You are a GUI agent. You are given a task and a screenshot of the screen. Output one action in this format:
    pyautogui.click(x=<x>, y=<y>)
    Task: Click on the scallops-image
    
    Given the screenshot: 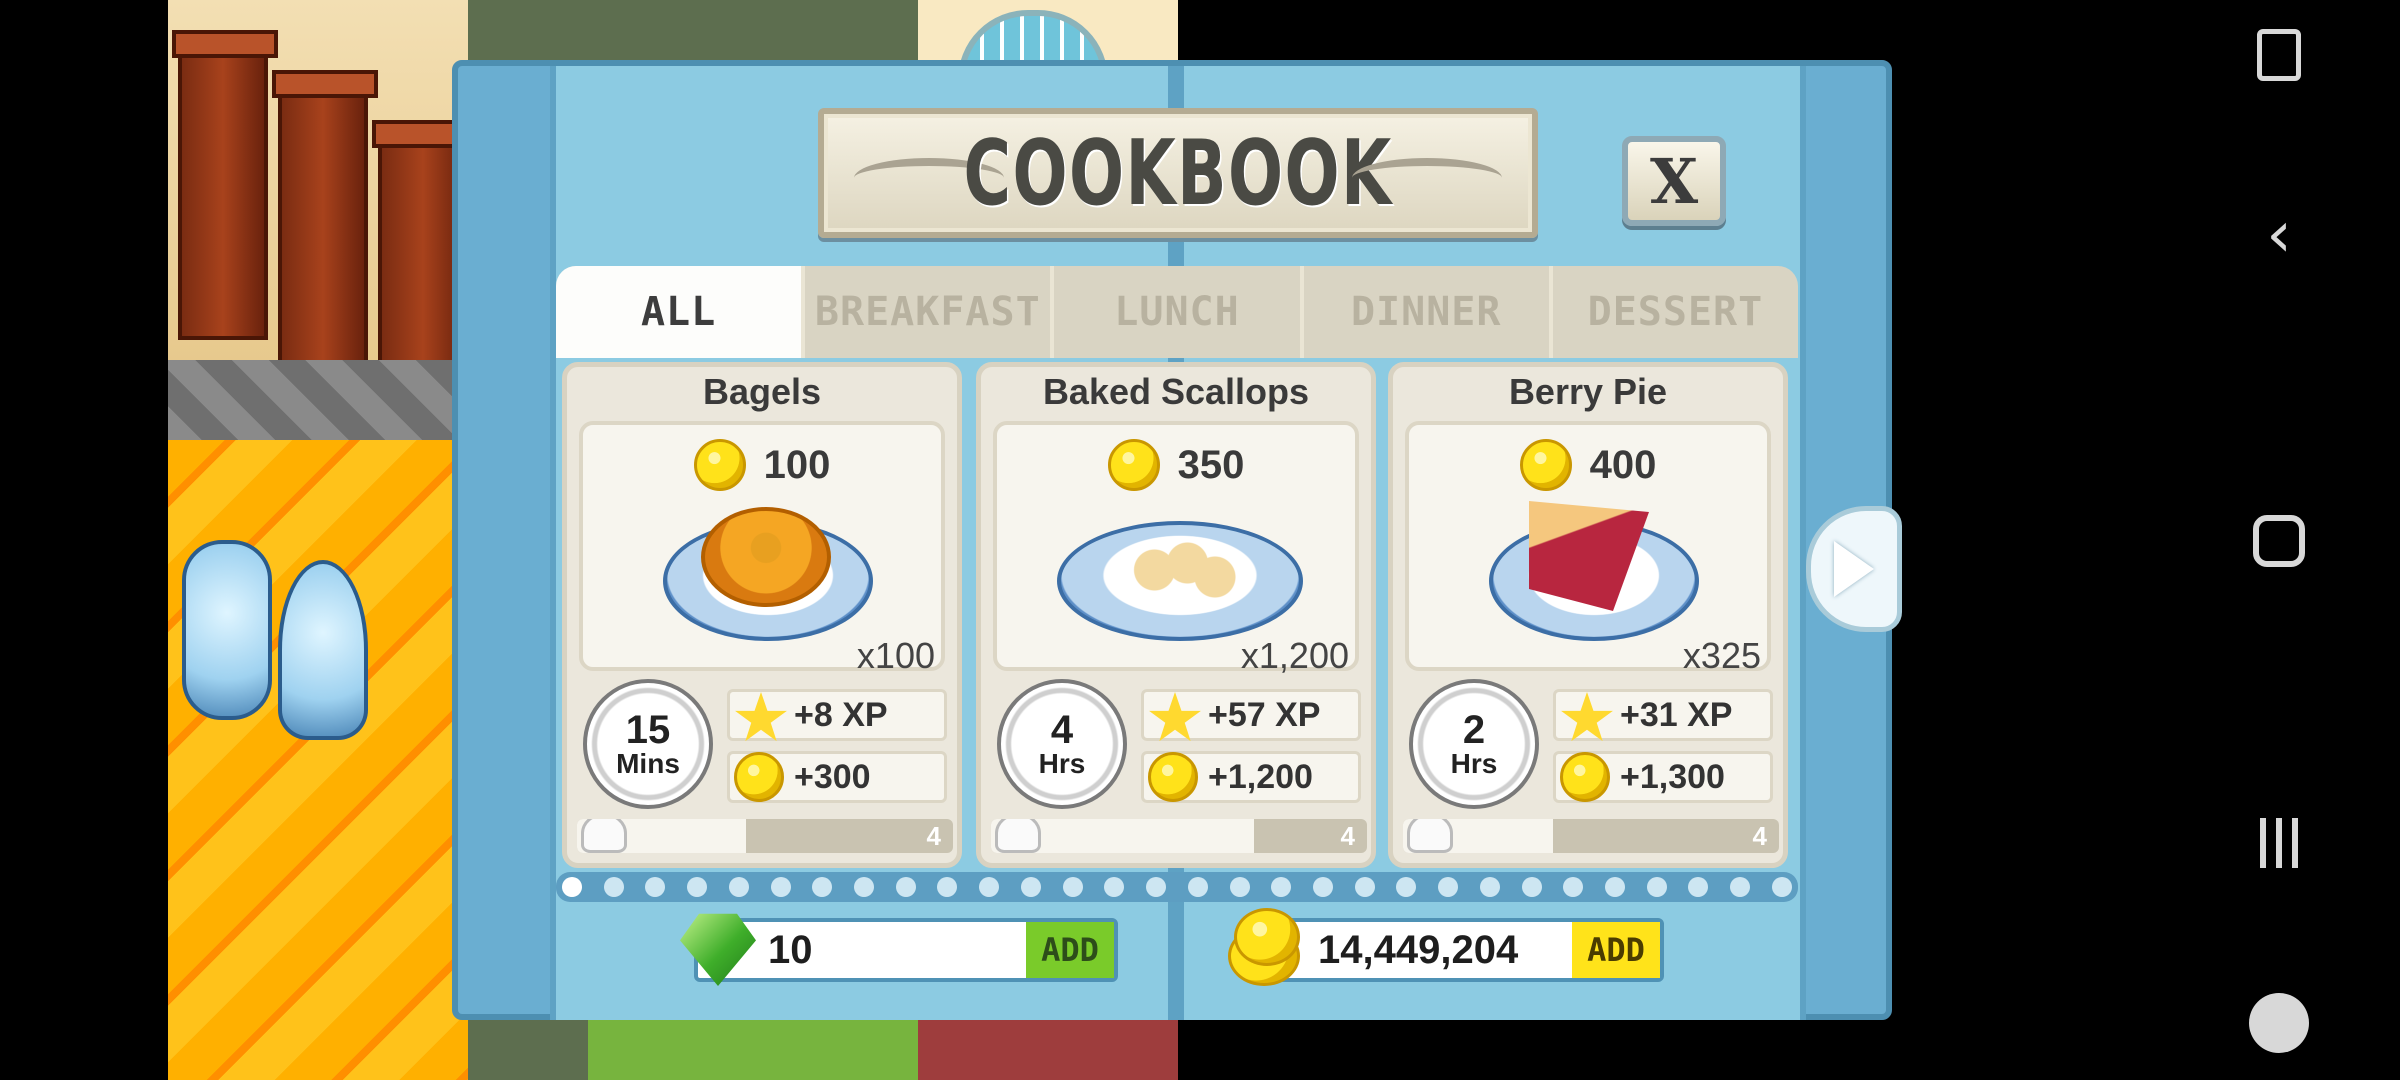 What is the action you would take?
    pyautogui.click(x=1182, y=570)
    